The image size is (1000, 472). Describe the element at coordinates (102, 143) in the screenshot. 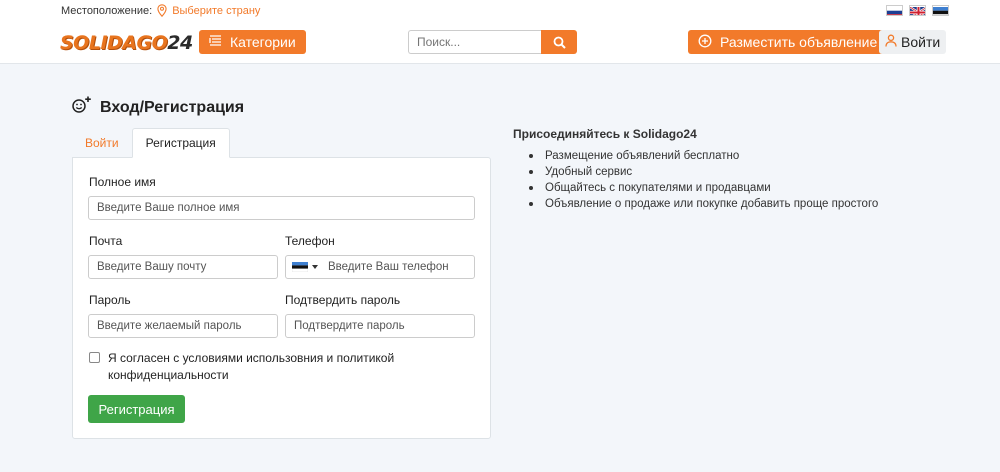

I see `tab-login: Войти` at that location.